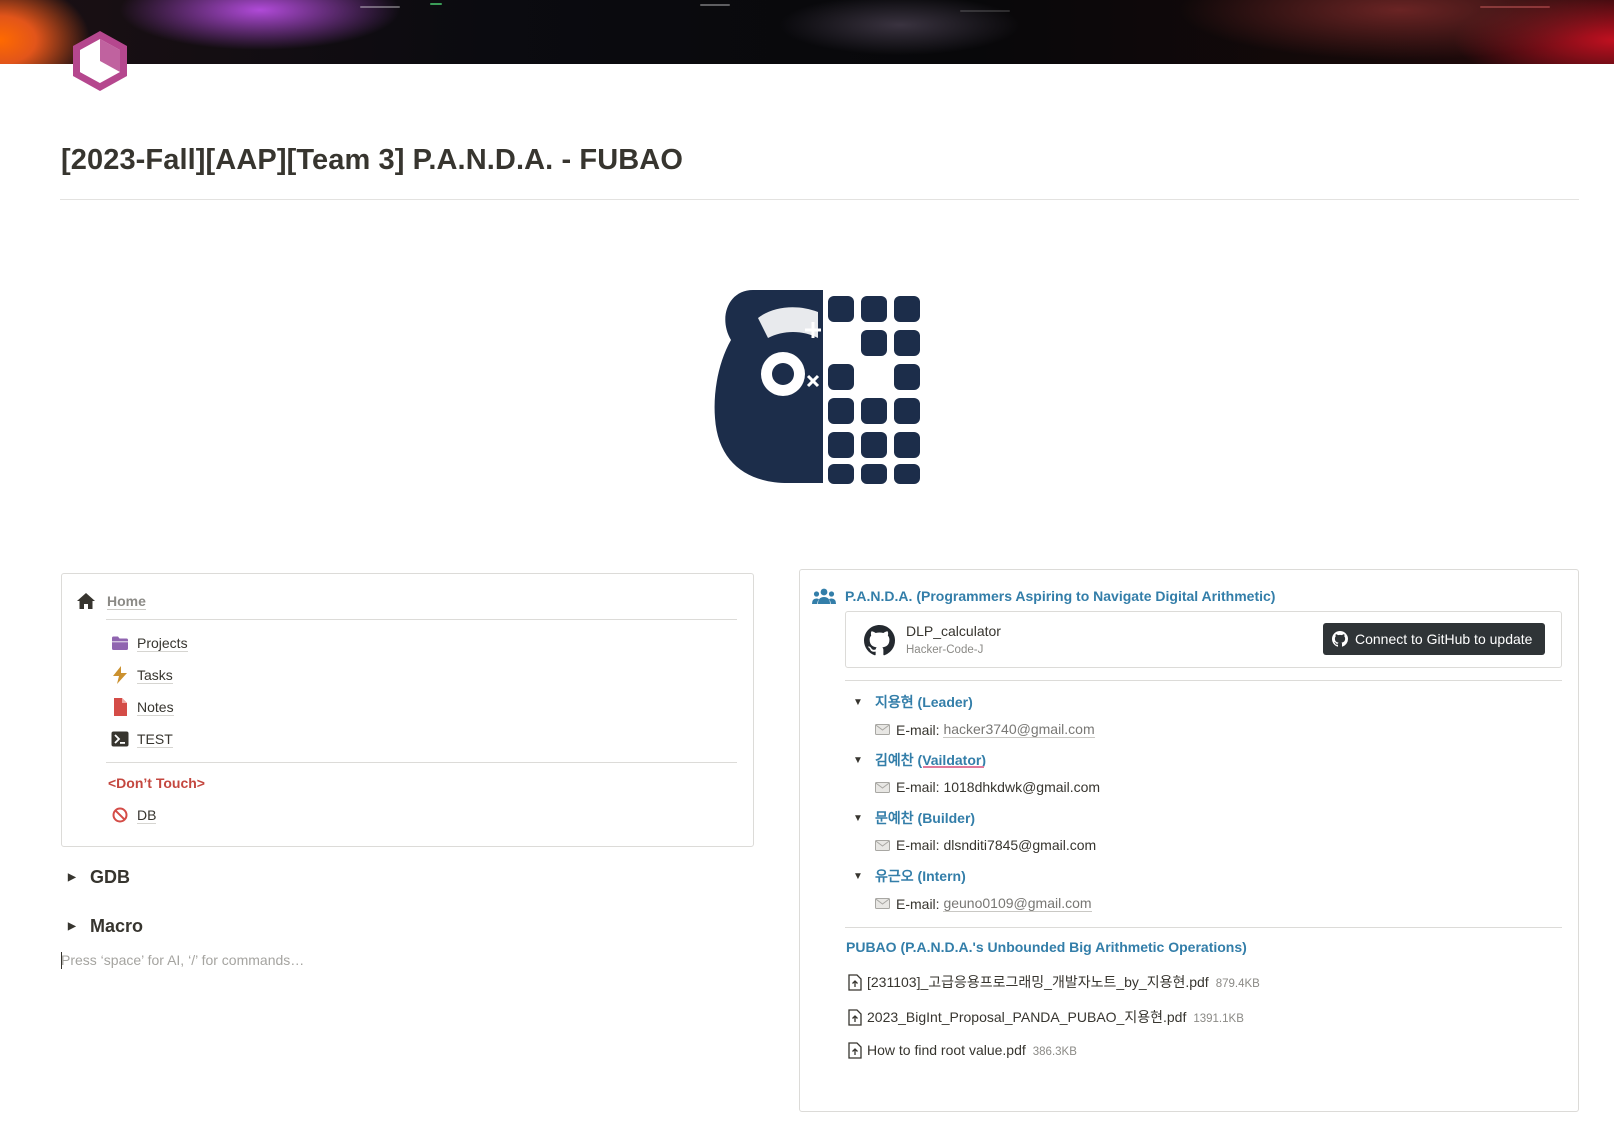  What do you see at coordinates (86, 601) in the screenshot?
I see `home-icon` at bounding box center [86, 601].